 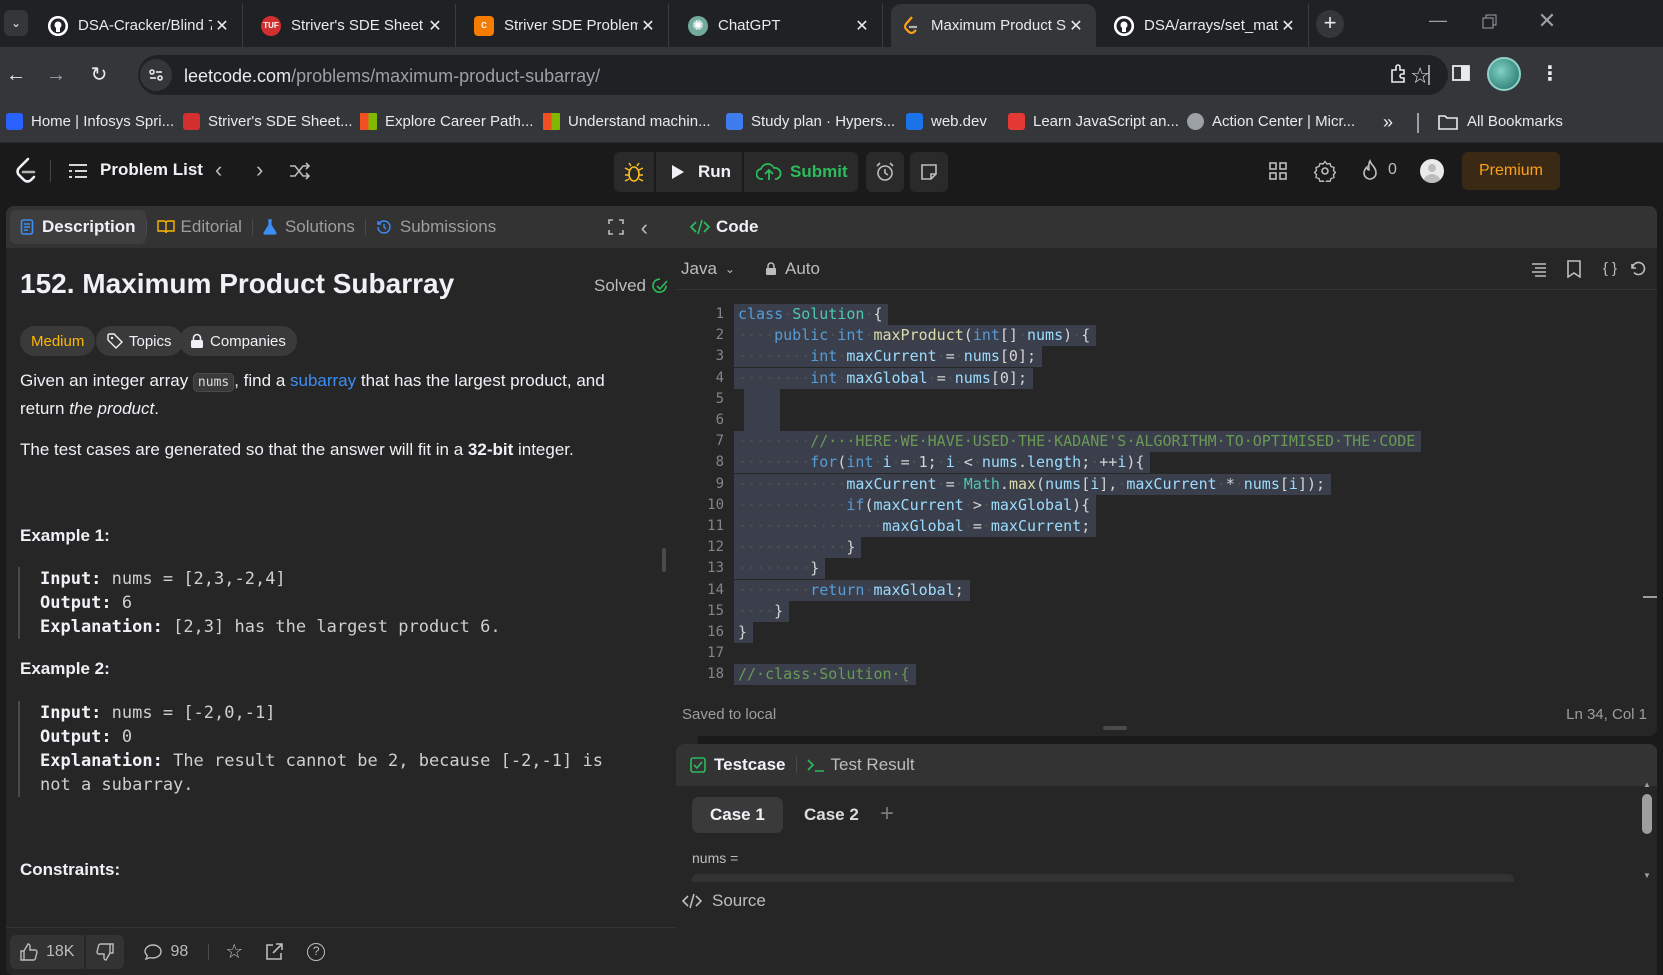 What do you see at coordinates (1650, 597) in the screenshot?
I see `editor-scrollbar` at bounding box center [1650, 597].